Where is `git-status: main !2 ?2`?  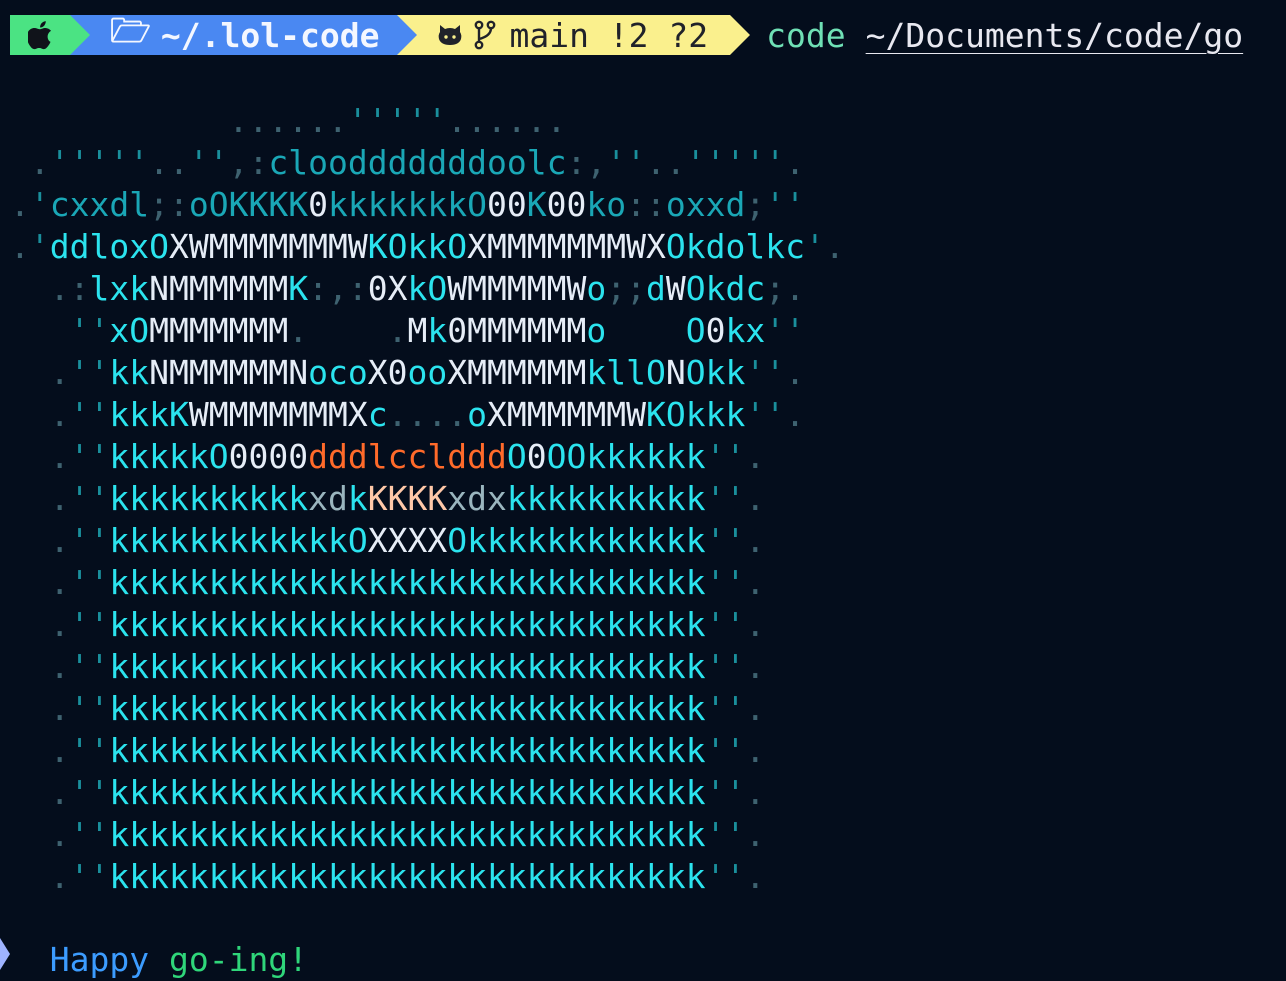
git-status: main !2 ?2 is located at coordinates (609, 35).